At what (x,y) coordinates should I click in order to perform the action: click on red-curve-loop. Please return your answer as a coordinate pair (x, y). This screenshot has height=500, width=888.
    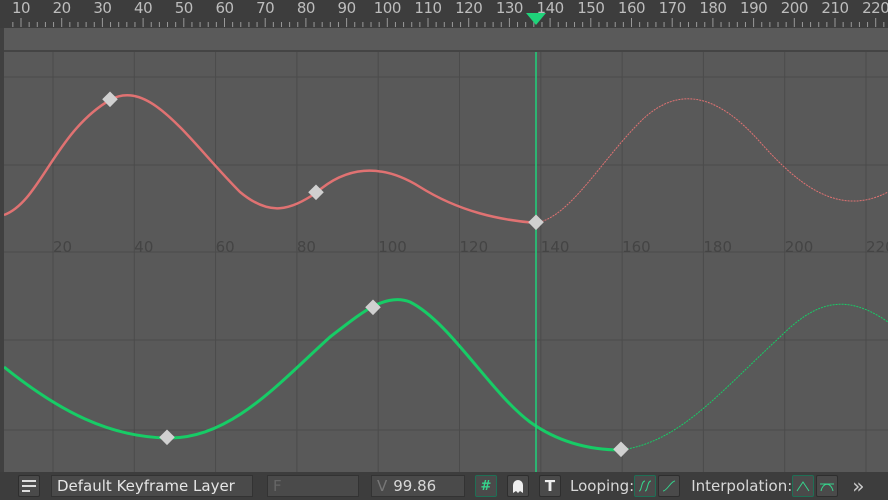
    Looking at the image, I should click on (711, 161).